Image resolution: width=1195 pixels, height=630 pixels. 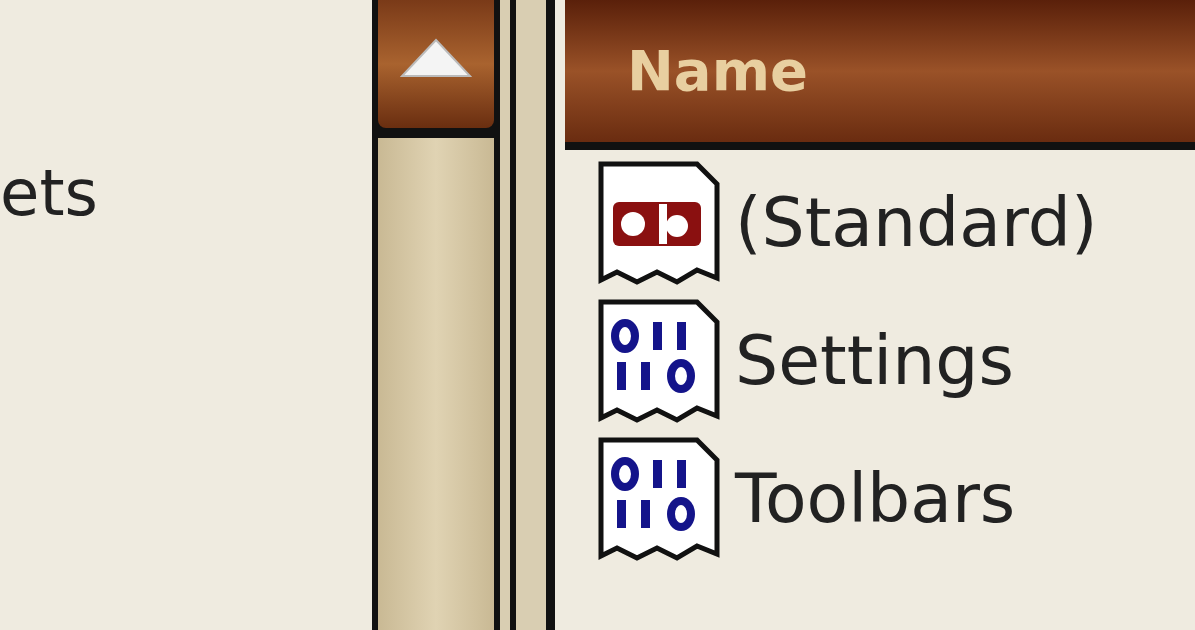 What do you see at coordinates (436, 58) in the screenshot?
I see `up-arrow-icon` at bounding box center [436, 58].